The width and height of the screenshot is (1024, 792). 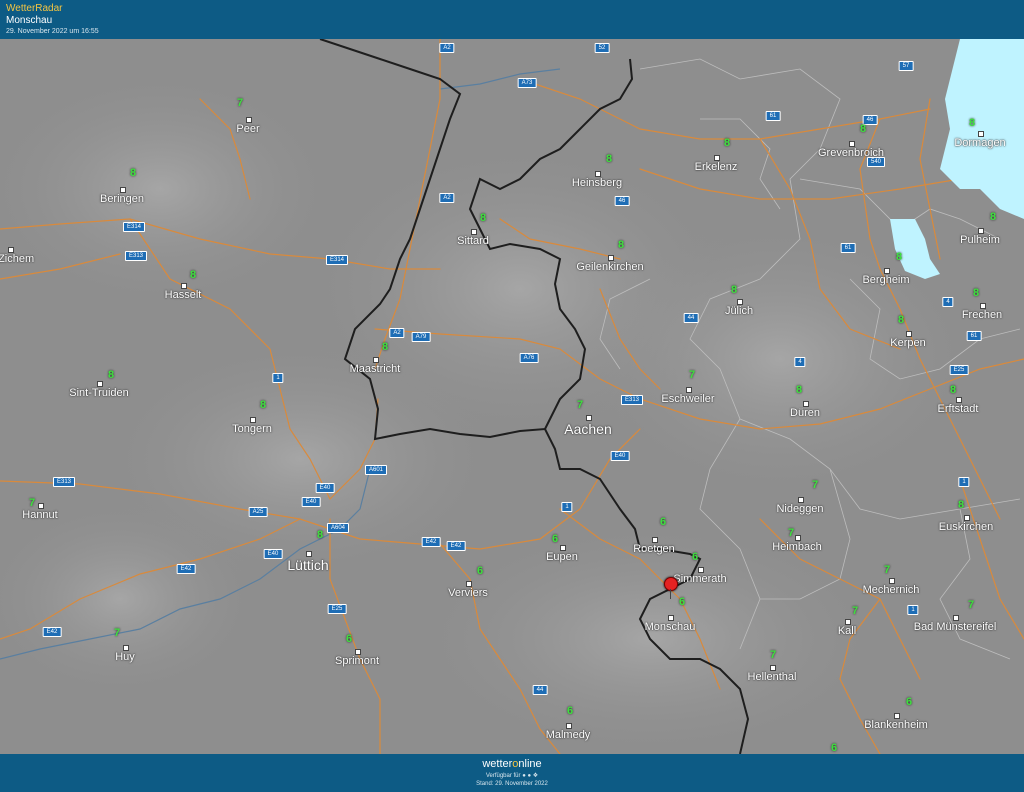 What do you see at coordinates (815, 485) in the screenshot?
I see `temperature-nideggen: 7` at bounding box center [815, 485].